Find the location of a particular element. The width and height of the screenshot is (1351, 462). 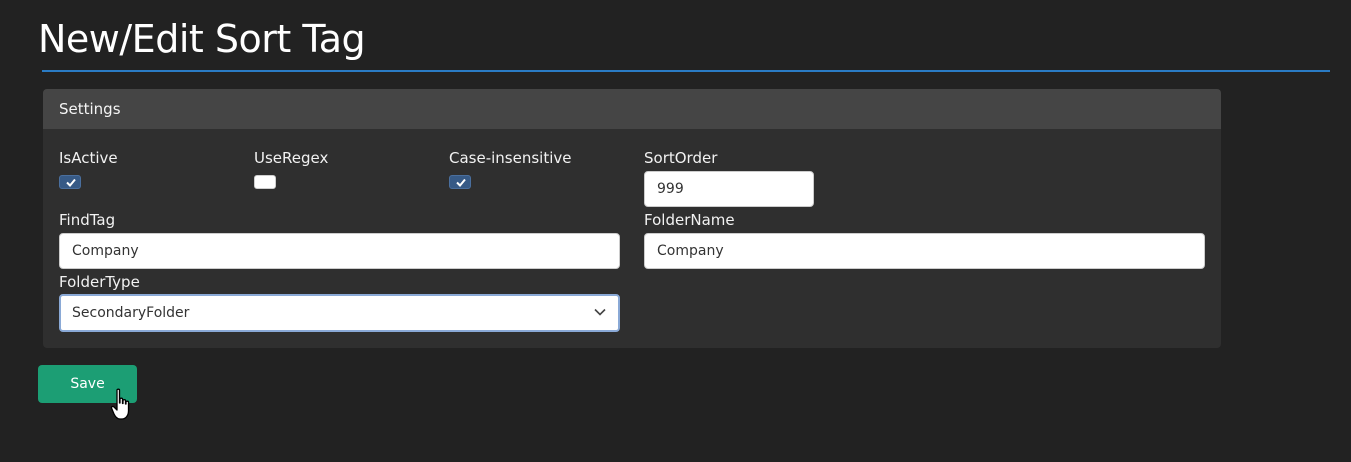

use-regex-checkbox is located at coordinates (265, 182).